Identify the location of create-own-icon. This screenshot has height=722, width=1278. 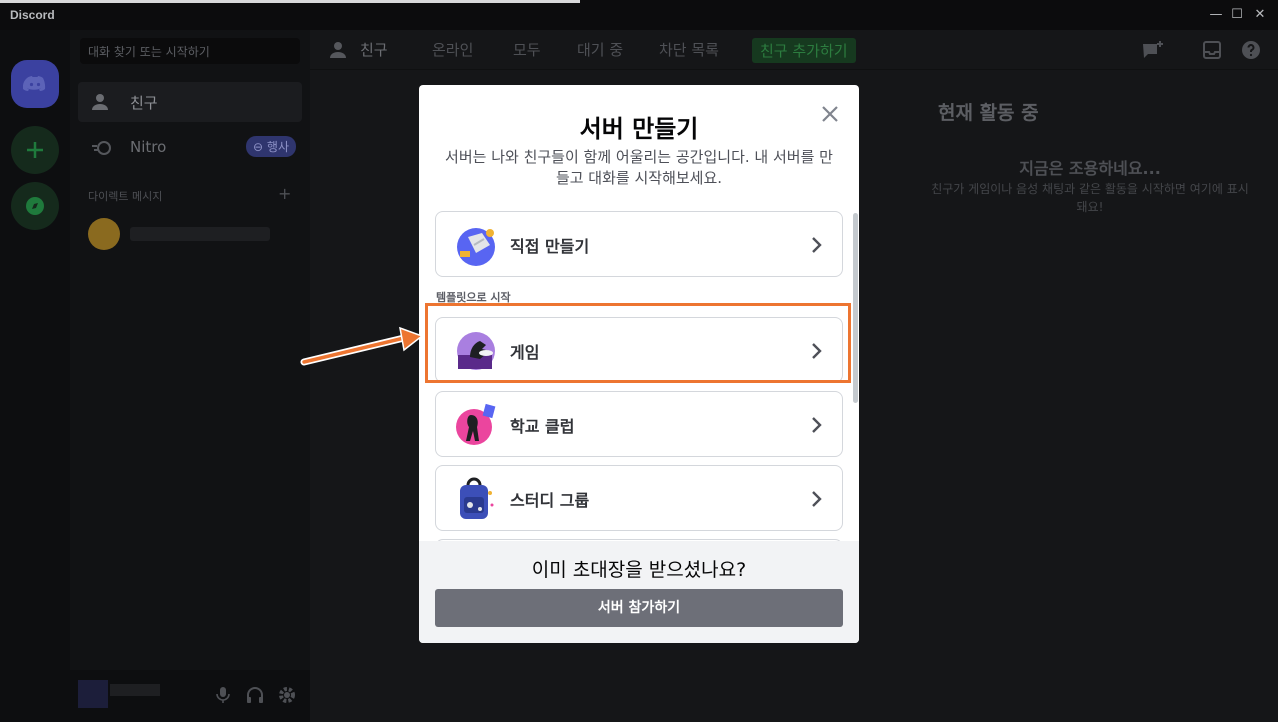
(476, 247).